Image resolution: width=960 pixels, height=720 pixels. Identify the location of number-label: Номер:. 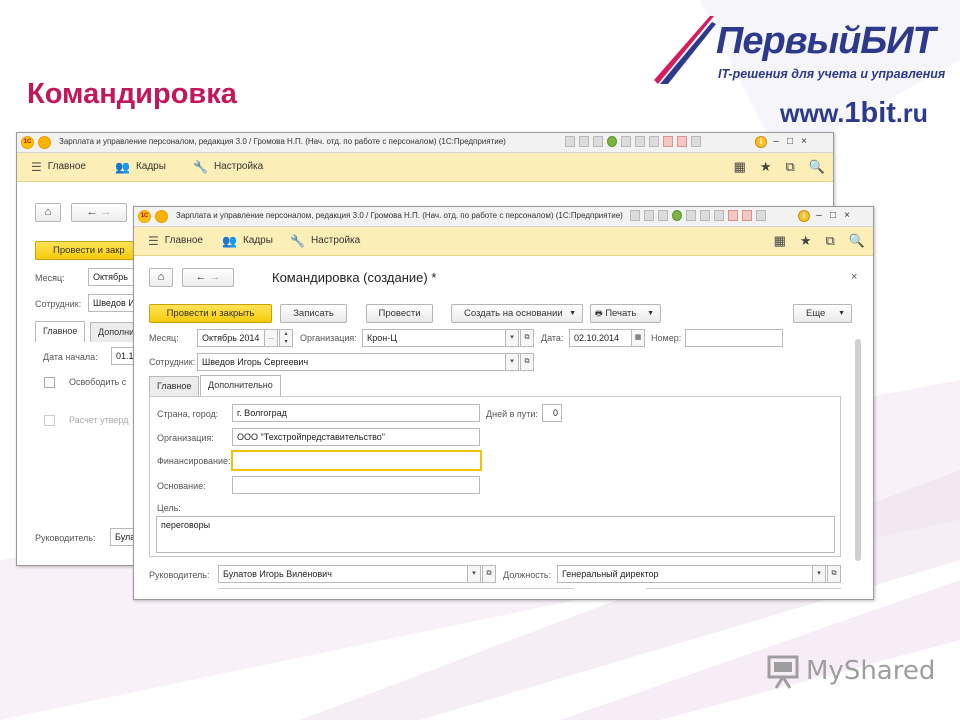
(666, 338).